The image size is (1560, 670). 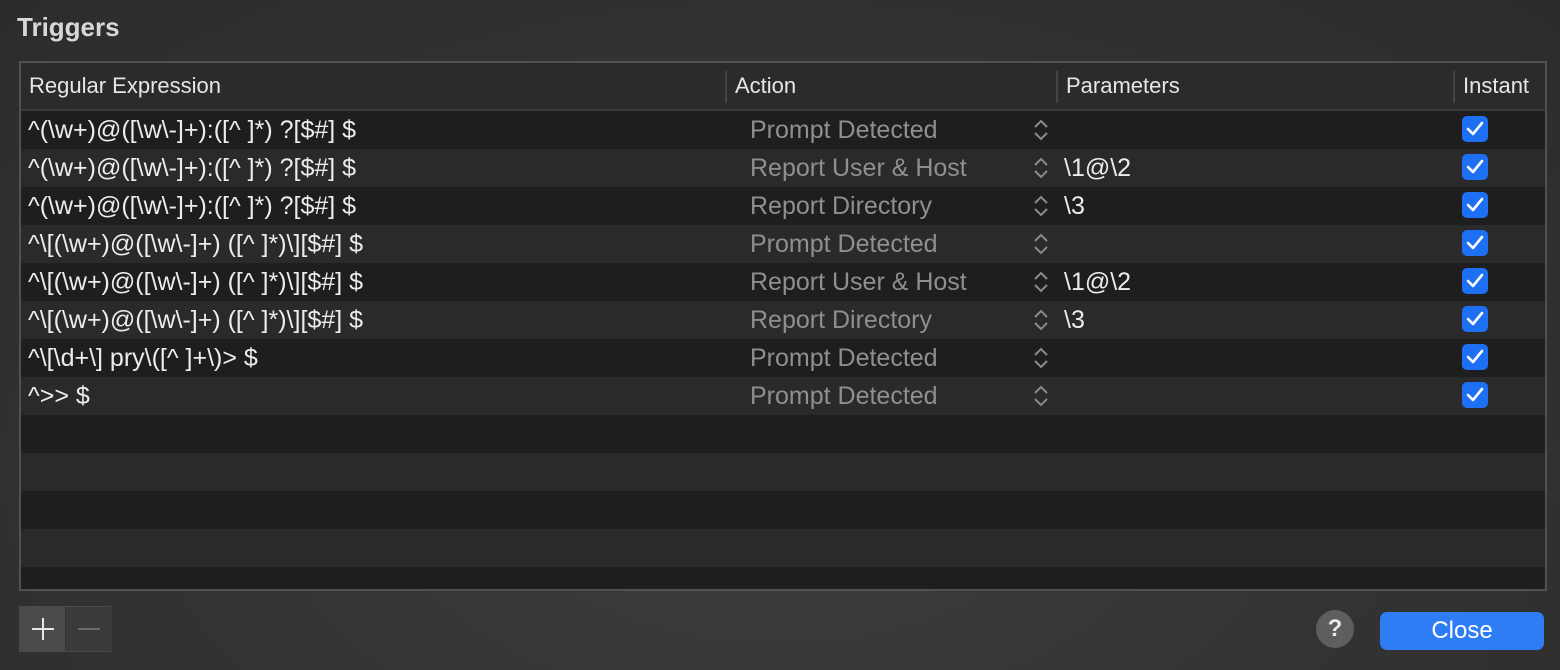 I want to click on add-trigger-button, so click(x=43, y=629).